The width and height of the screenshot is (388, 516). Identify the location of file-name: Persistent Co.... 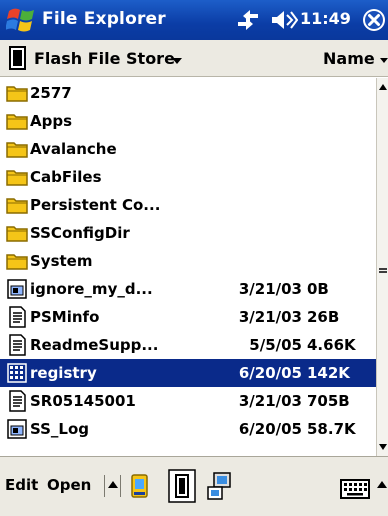
(95, 205).